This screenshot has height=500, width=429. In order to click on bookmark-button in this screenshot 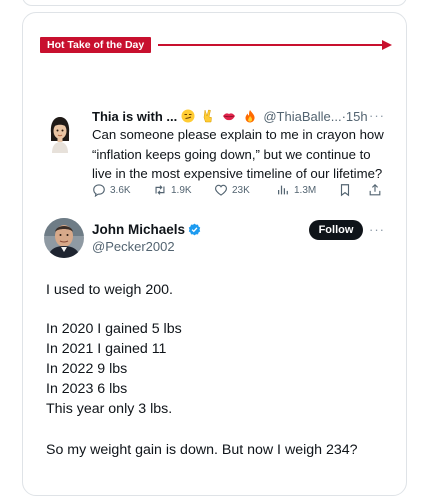, I will do `click(345, 190)`.